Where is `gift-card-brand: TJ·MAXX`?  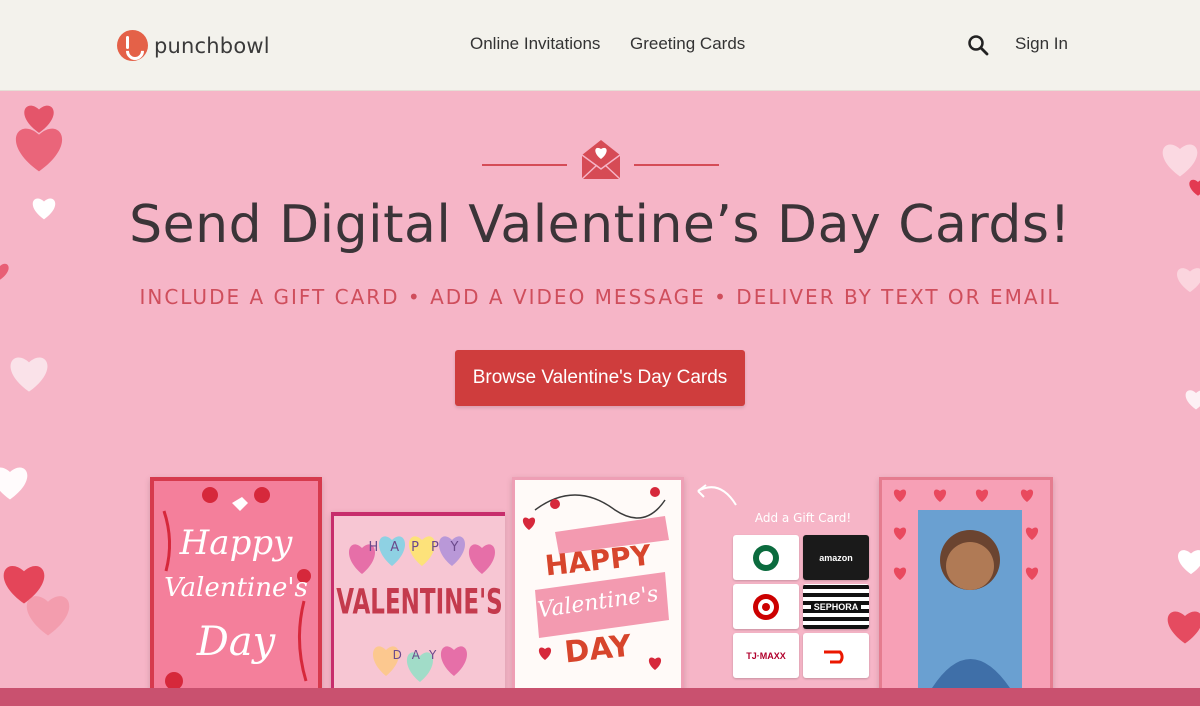
gift-card-brand: TJ·MAXX is located at coordinates (766, 655).